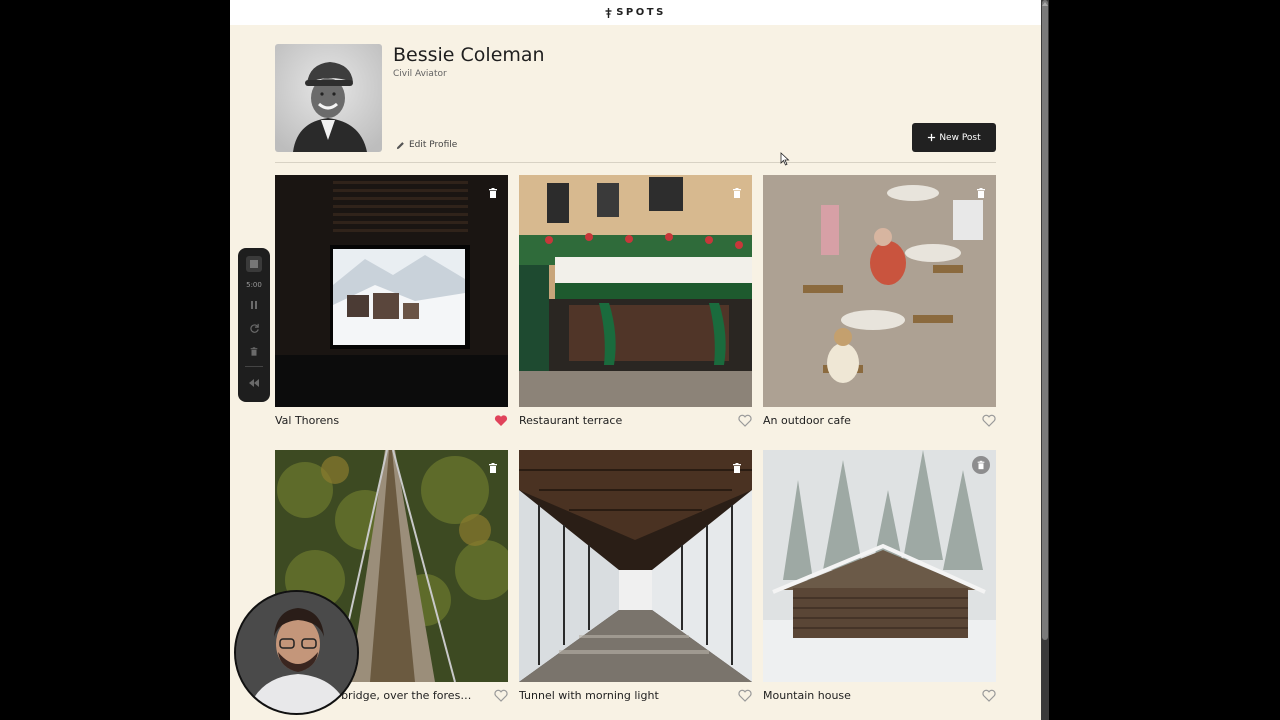 Image resolution: width=1280 pixels, height=720 pixels. What do you see at coordinates (307, 420) in the screenshot?
I see `card-title: Val Thorens` at bounding box center [307, 420].